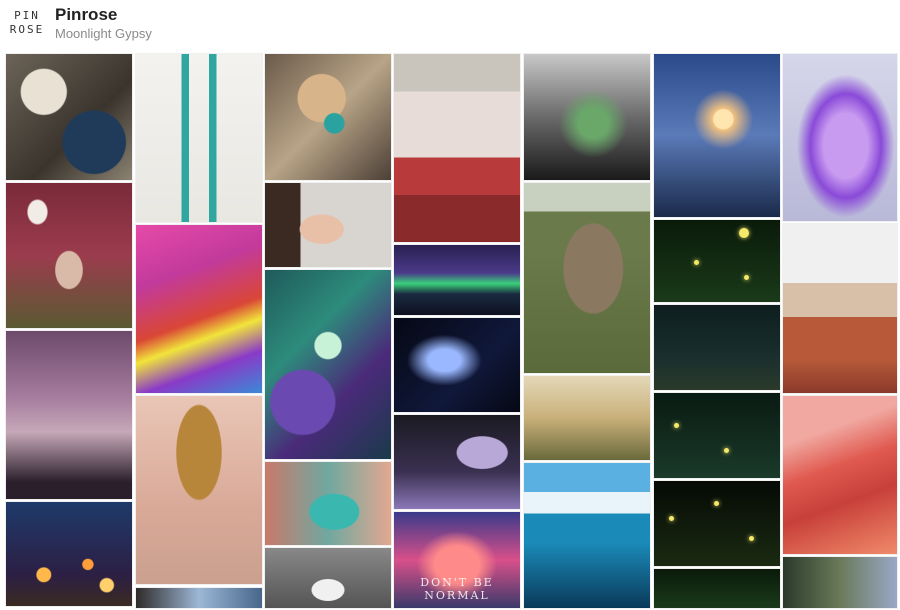 This screenshot has height=610, width=900. Describe the element at coordinates (840, 475) in the screenshot. I see `pin-tile-sand-dunes` at that location.